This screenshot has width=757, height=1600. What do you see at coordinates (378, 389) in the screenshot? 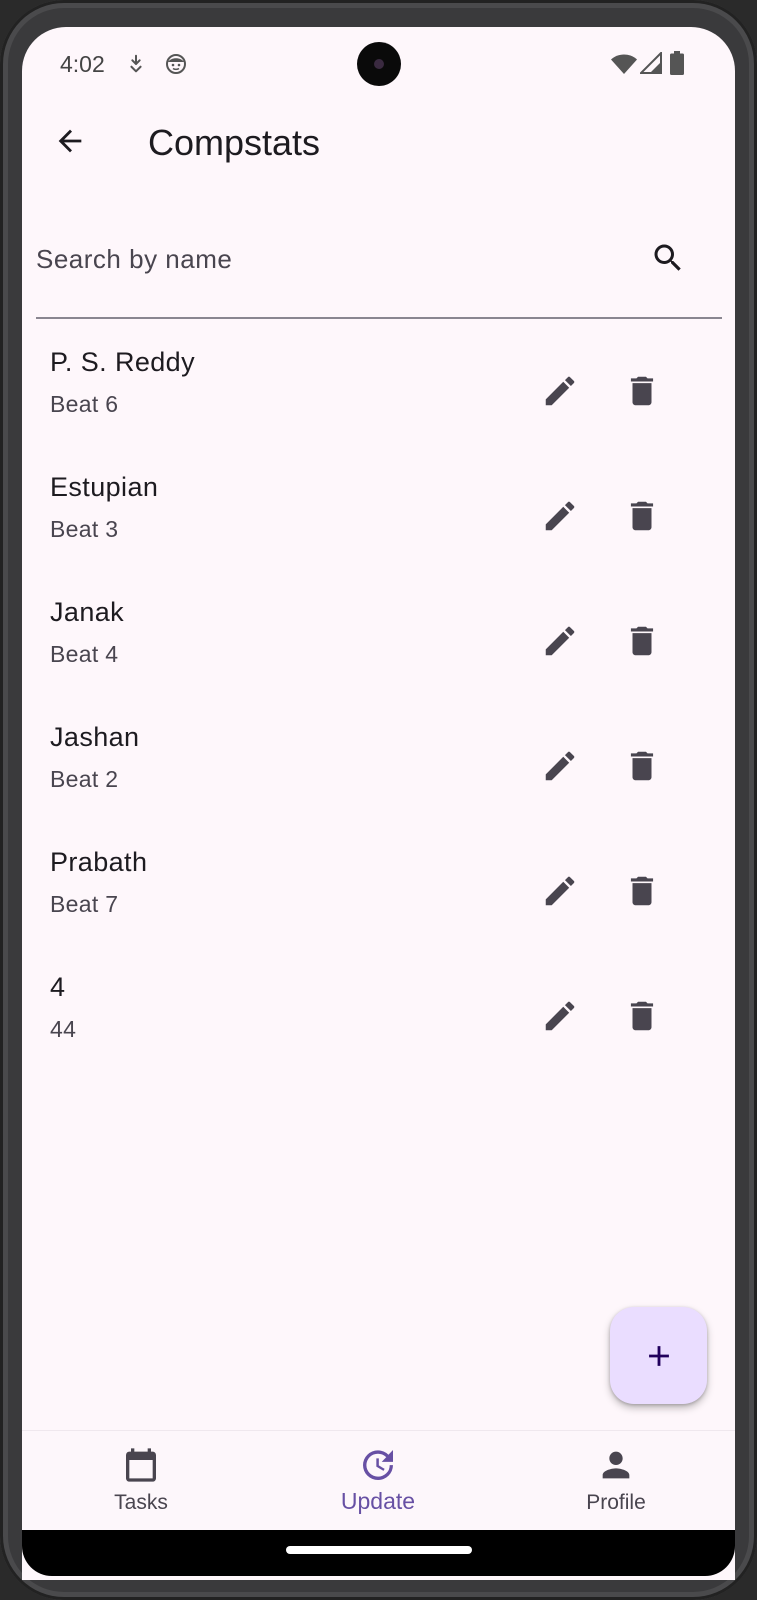
I see `list-item: P. S. Reddy Beat 6` at bounding box center [378, 389].